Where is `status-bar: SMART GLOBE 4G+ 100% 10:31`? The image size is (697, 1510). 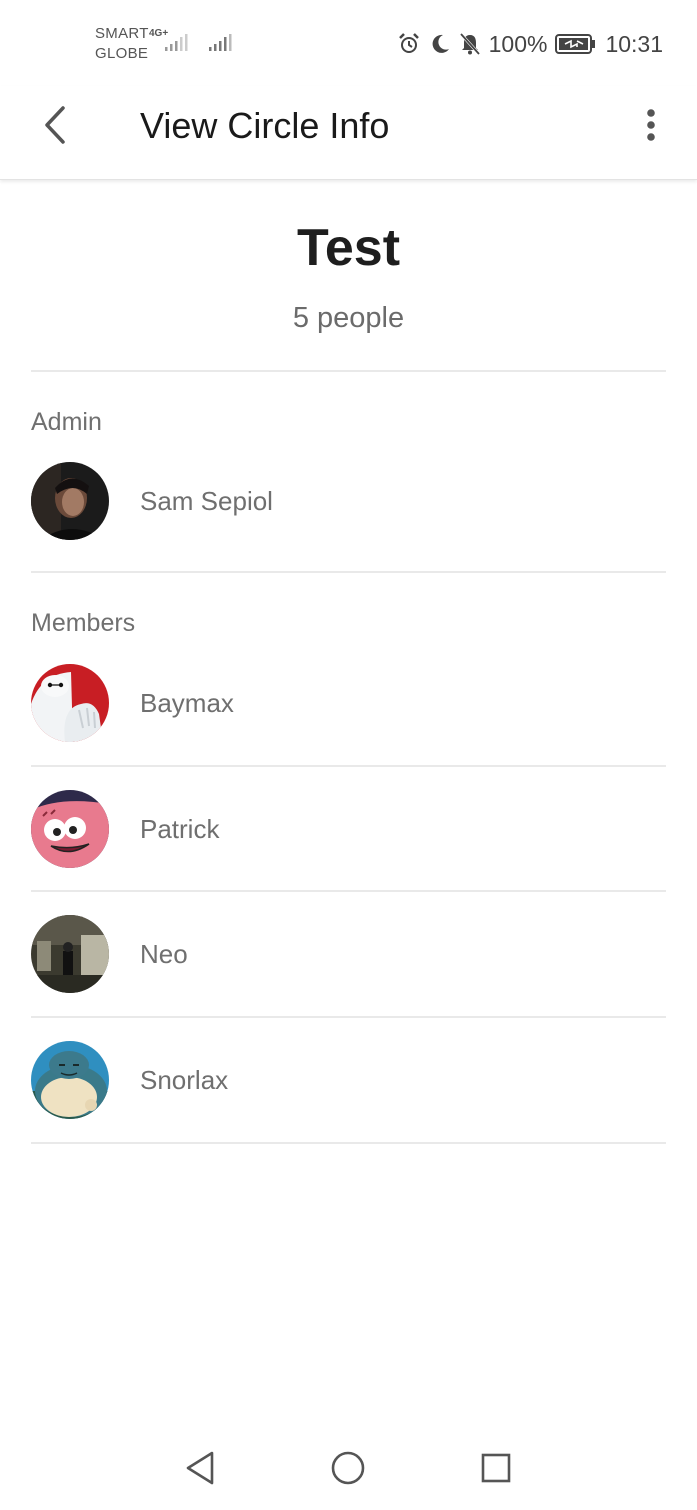
status-bar: SMART GLOBE 4G+ 100% 10:31 is located at coordinates (348, 43).